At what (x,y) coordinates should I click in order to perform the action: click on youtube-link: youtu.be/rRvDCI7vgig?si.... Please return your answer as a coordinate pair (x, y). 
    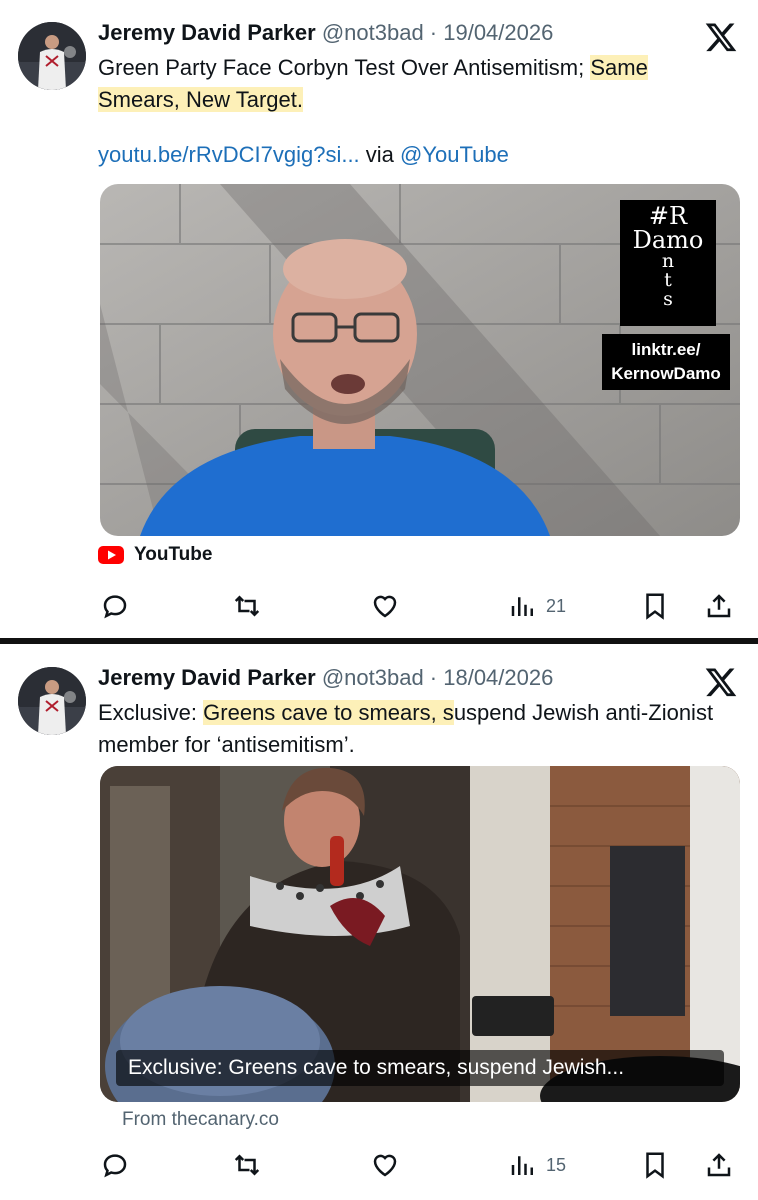
    Looking at the image, I should click on (229, 154).